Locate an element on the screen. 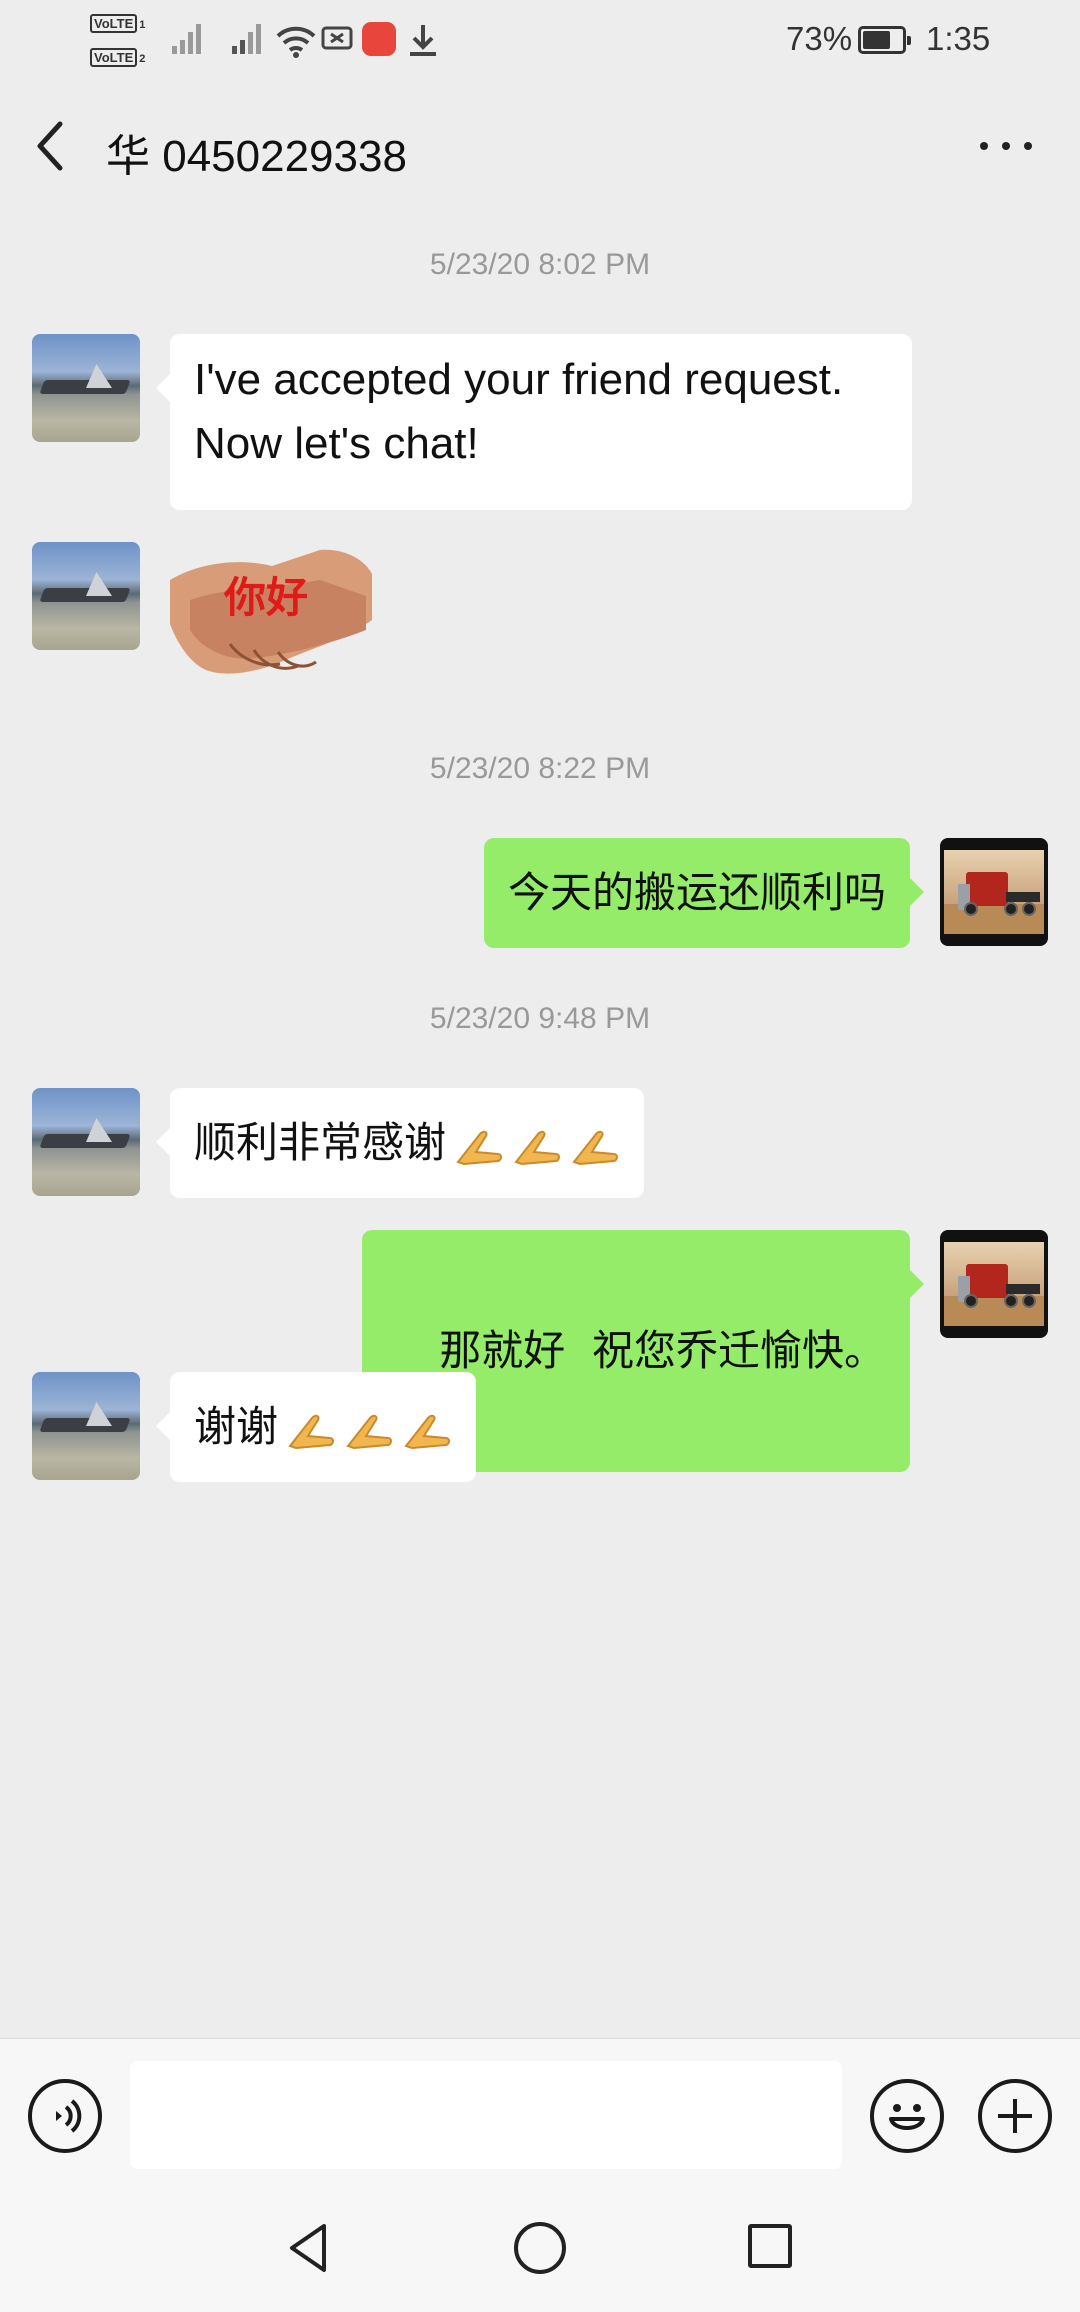  battery-percentage: 73% is located at coordinates (819, 38).